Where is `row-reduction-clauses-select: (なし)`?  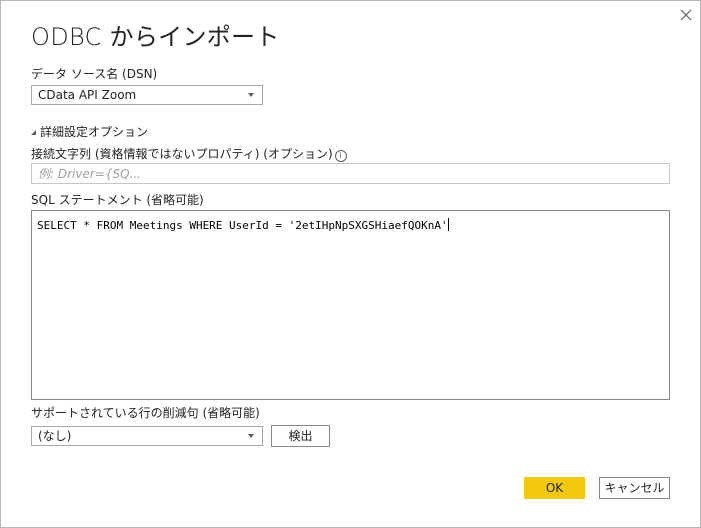
row-reduction-clauses-select: (なし) is located at coordinates (147, 436).